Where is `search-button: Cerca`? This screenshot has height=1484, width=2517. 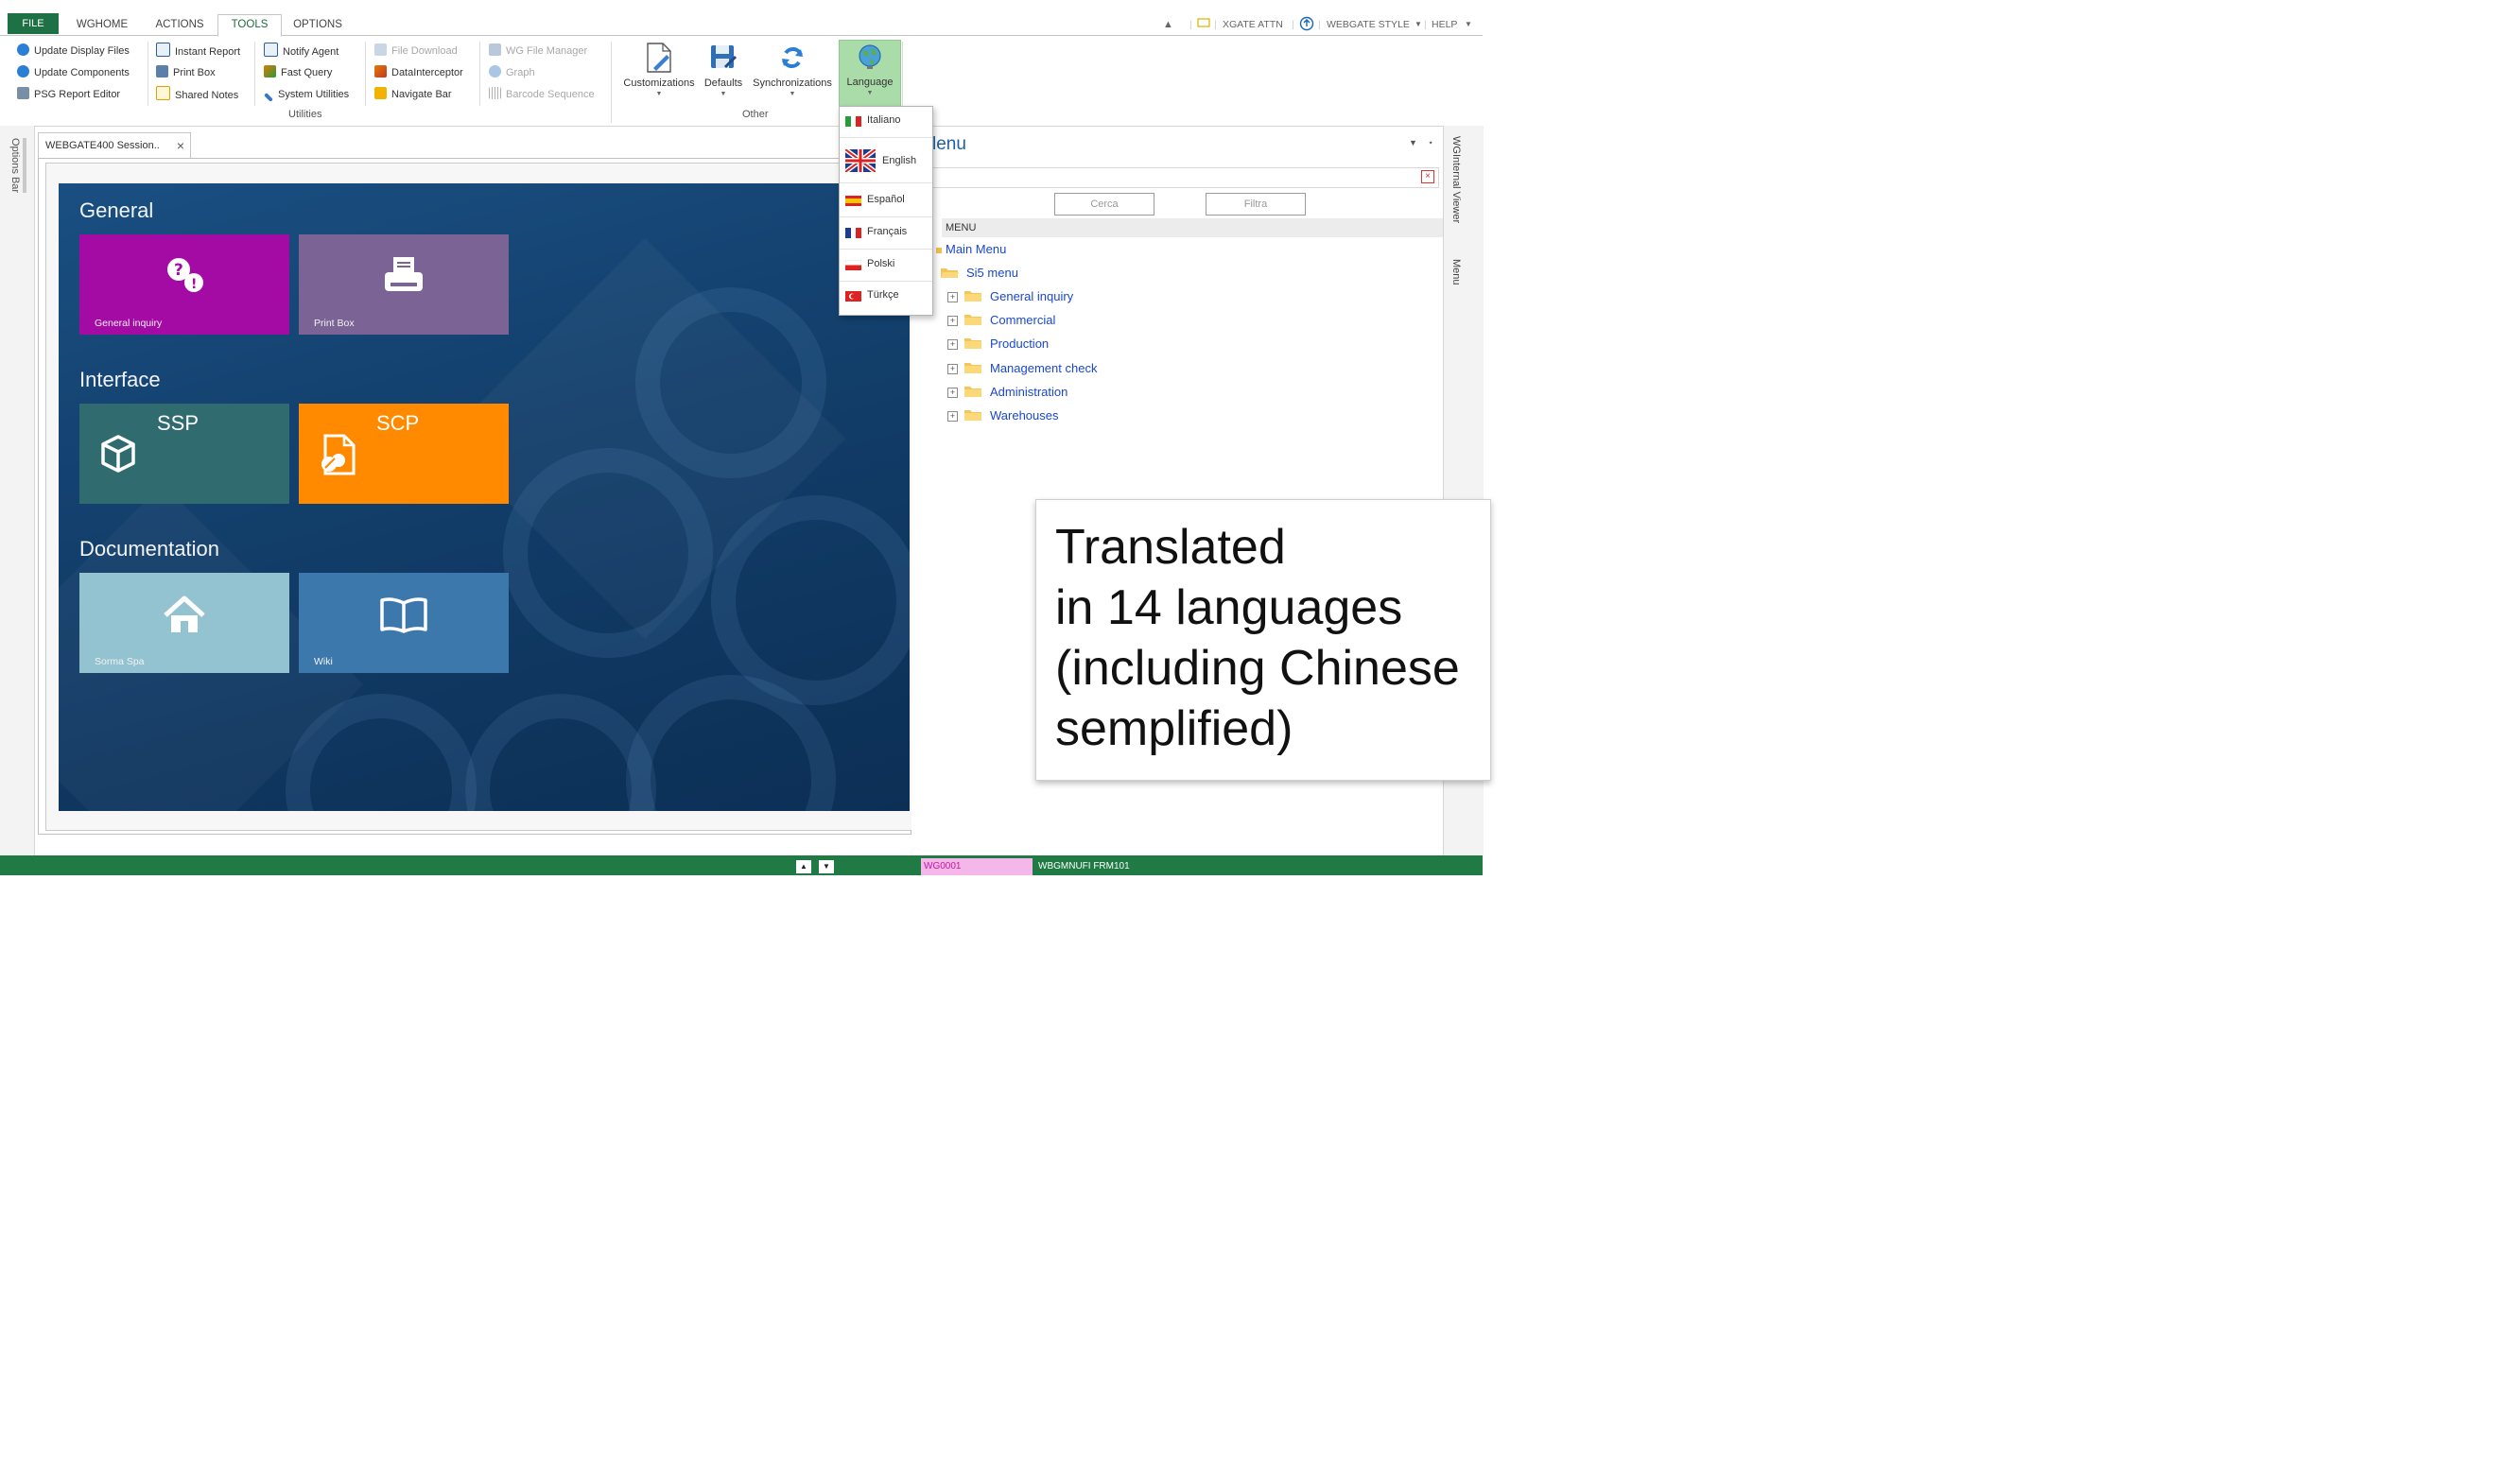 search-button: Cerca is located at coordinates (1104, 205).